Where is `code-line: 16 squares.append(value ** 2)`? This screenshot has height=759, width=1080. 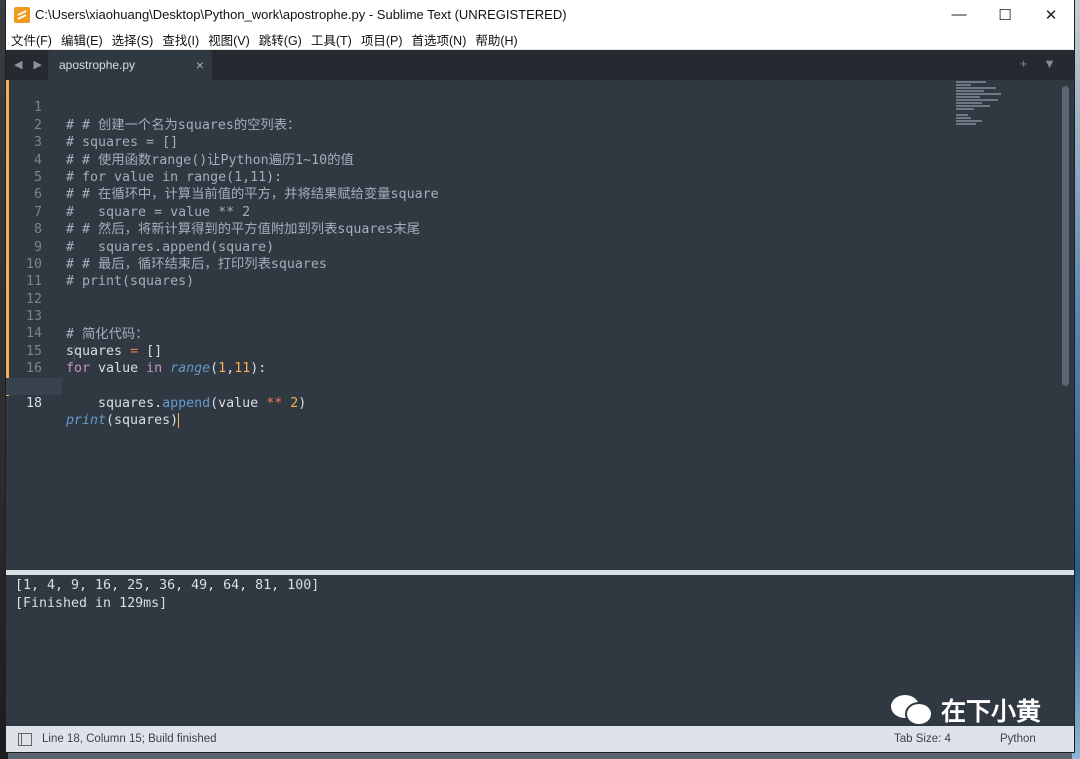 code-line: 16 squares.append(value ** 2) is located at coordinates (531, 377).